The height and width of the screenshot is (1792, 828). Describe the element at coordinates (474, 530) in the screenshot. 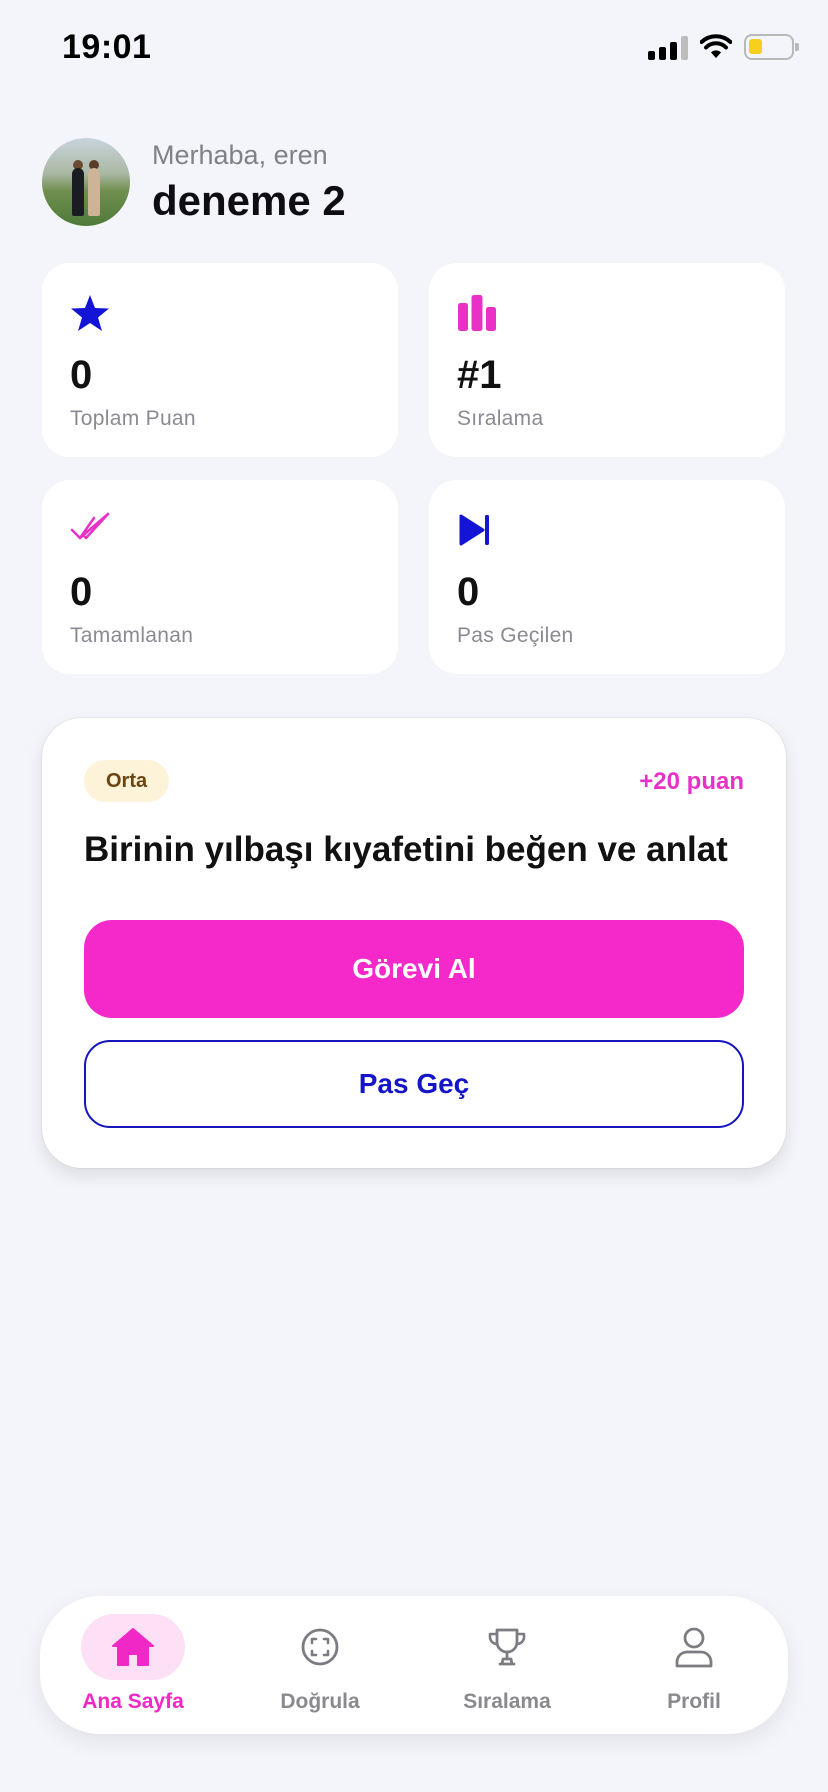

I see `skip-forward-icon` at that location.